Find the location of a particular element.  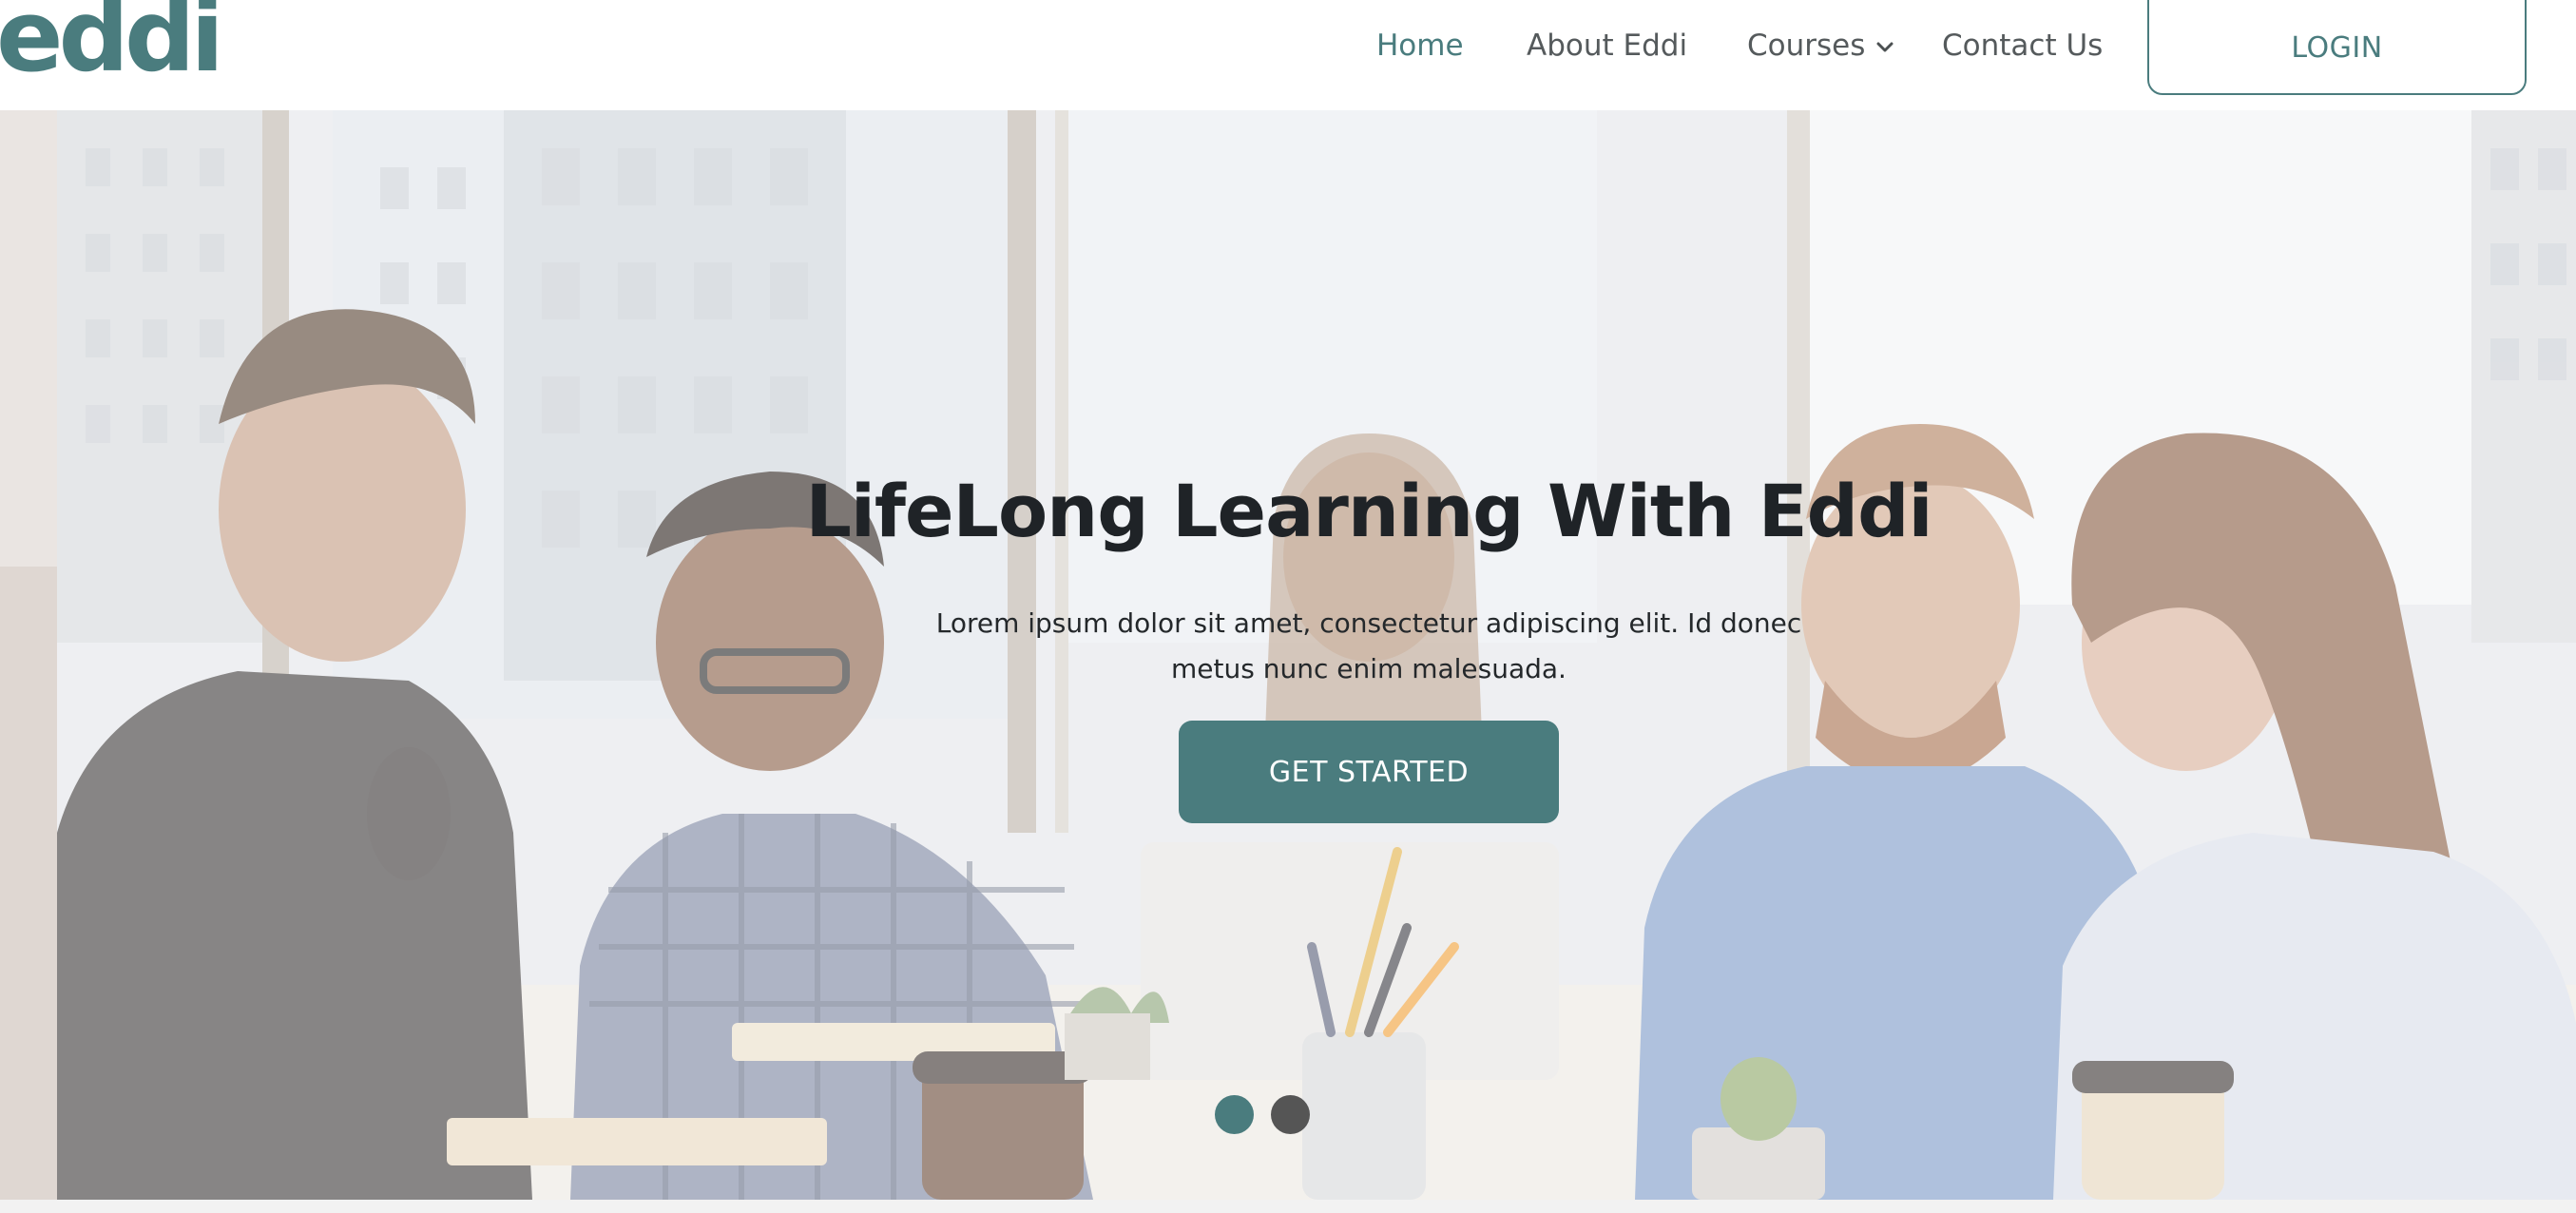

eddi-logo: eddi is located at coordinates (112, 43).